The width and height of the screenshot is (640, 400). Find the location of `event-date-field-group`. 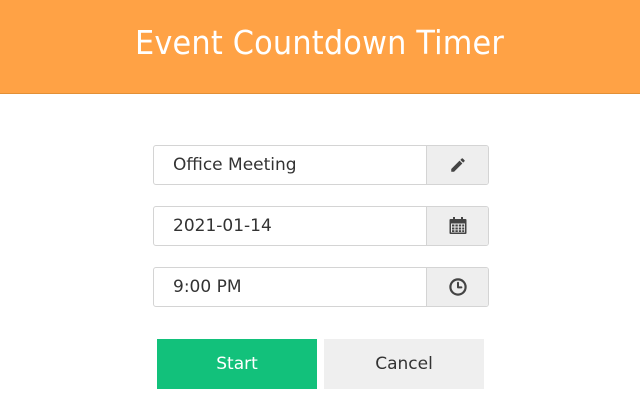

event-date-field-group is located at coordinates (321, 226).